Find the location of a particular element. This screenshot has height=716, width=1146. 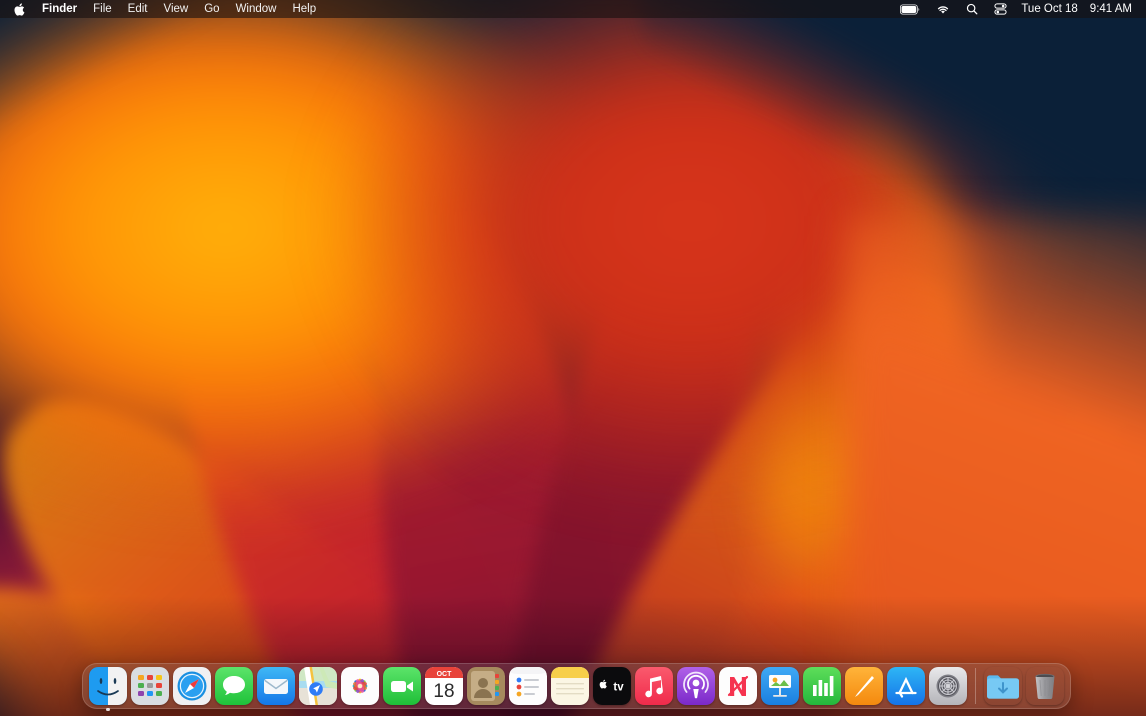

finder-icon is located at coordinates (108, 686).